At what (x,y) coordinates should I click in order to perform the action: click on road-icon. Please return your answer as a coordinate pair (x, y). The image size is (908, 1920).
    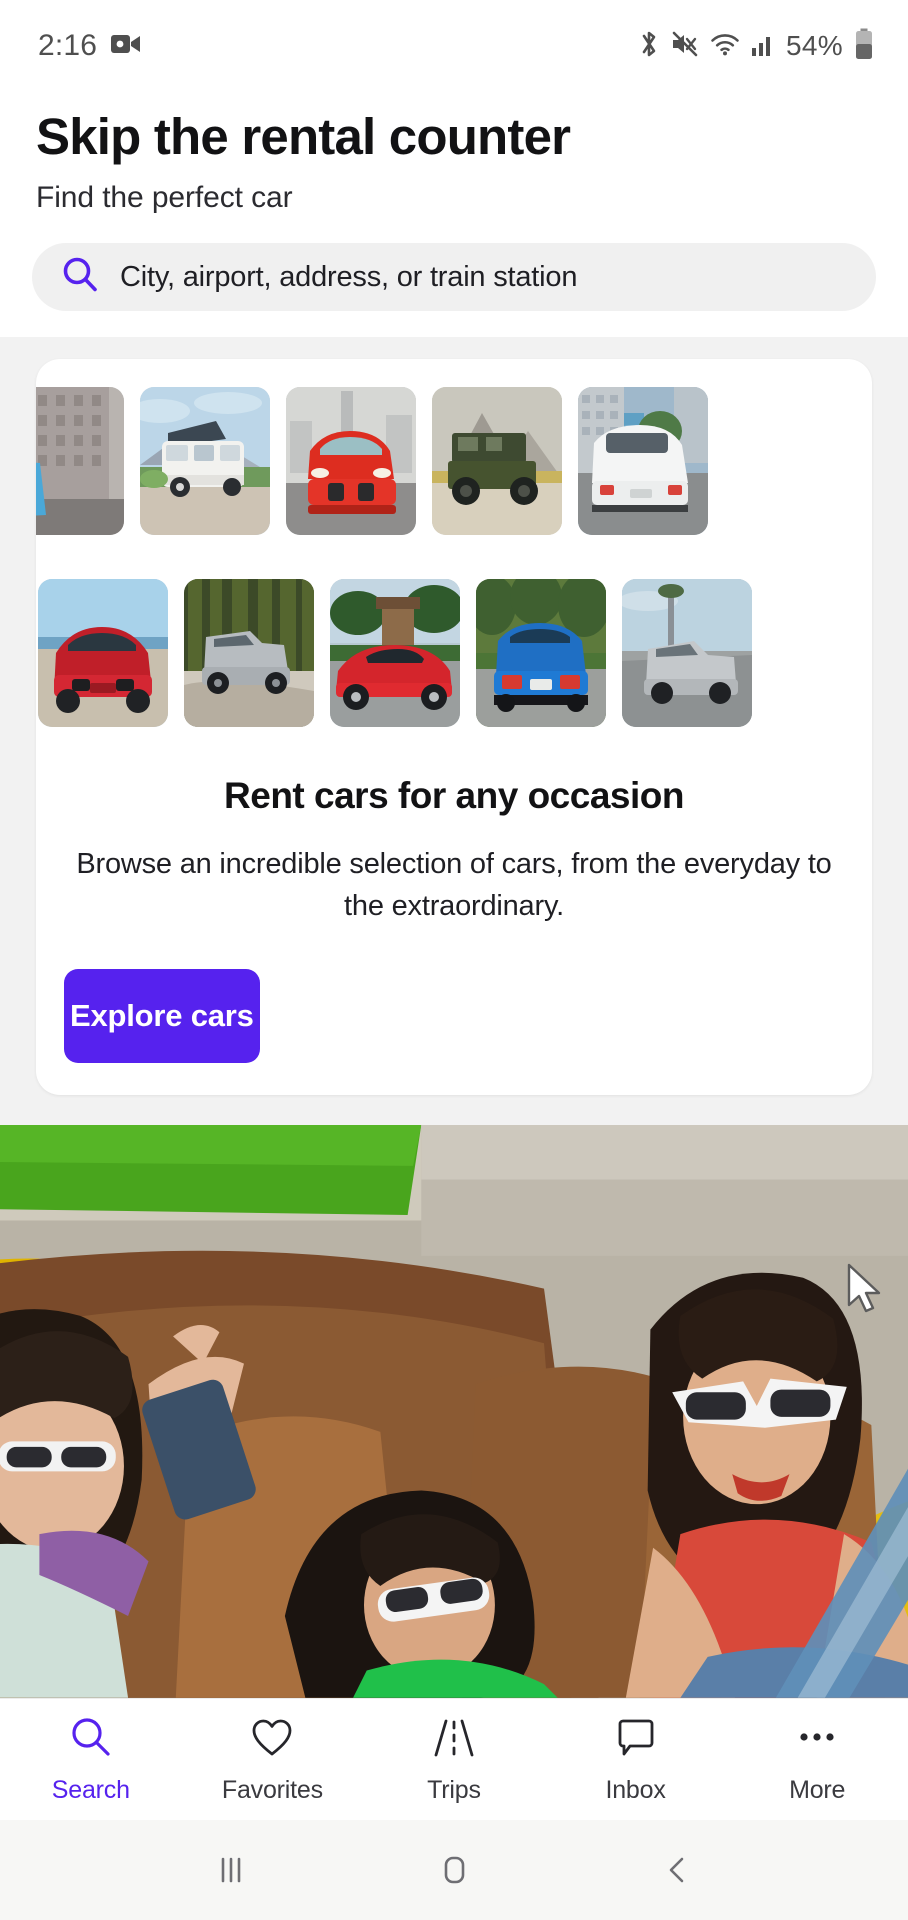
    Looking at the image, I should click on (454, 1740).